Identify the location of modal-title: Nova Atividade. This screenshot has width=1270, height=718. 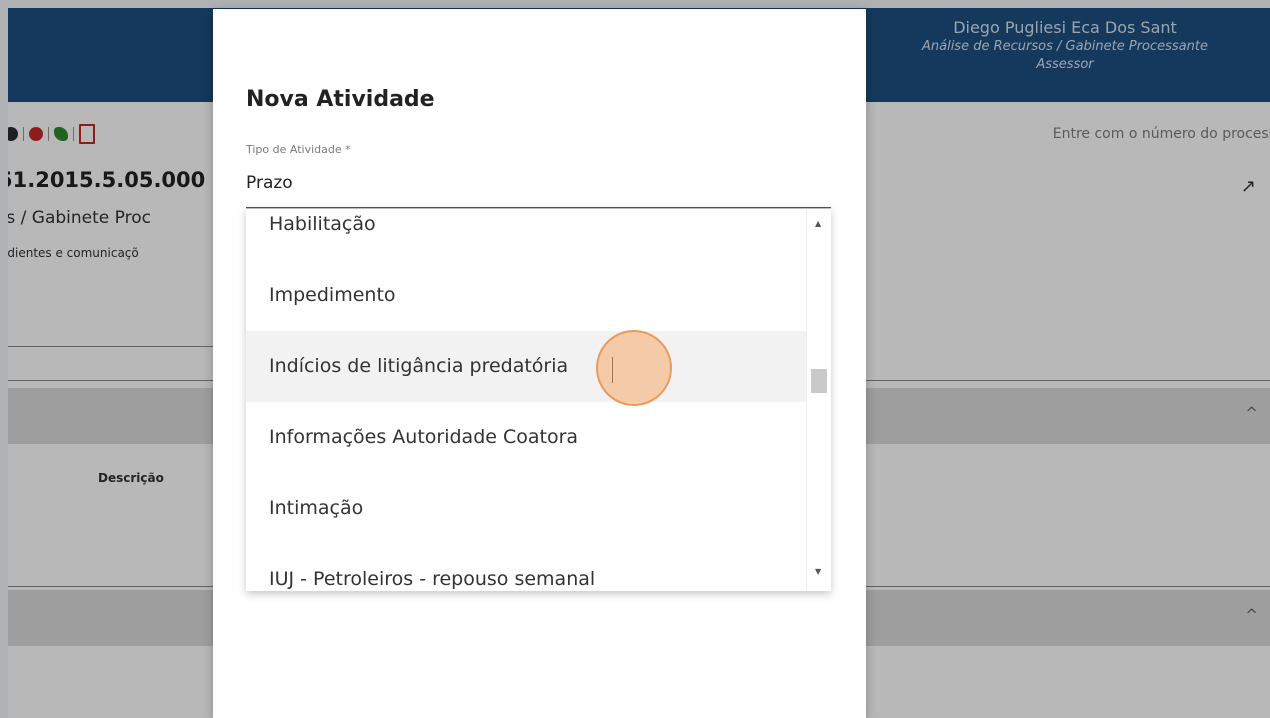
(340, 99).